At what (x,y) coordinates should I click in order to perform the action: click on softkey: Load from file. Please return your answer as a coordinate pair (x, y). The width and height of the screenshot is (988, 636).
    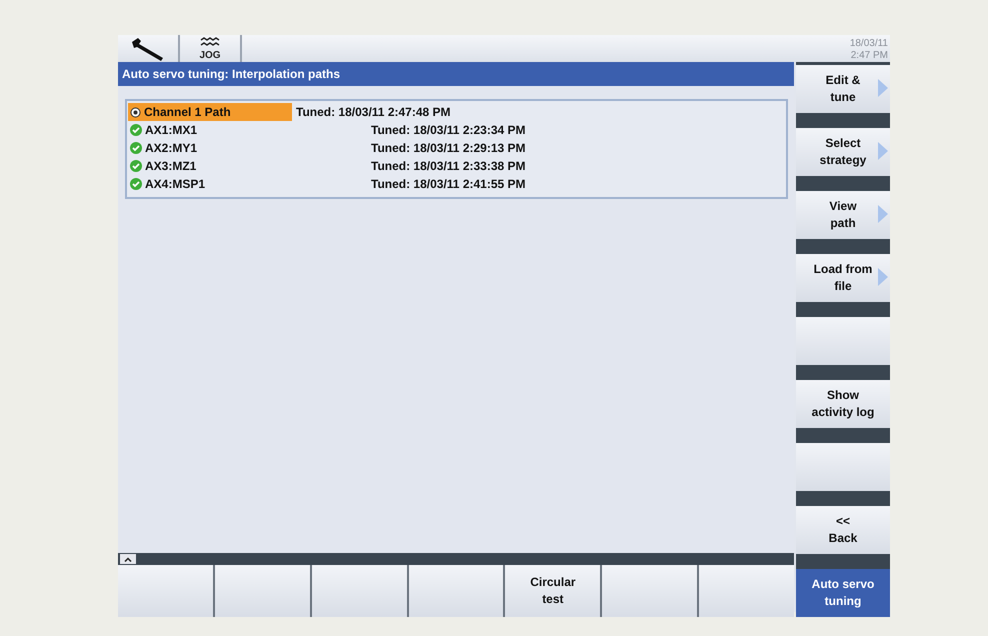
    Looking at the image, I should click on (843, 278).